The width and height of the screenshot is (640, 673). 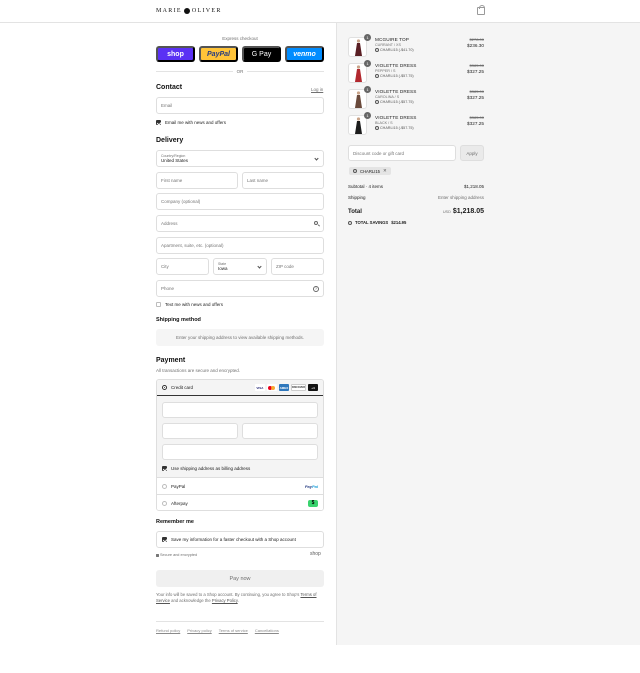 I want to click on city-input, so click(x=184, y=266).